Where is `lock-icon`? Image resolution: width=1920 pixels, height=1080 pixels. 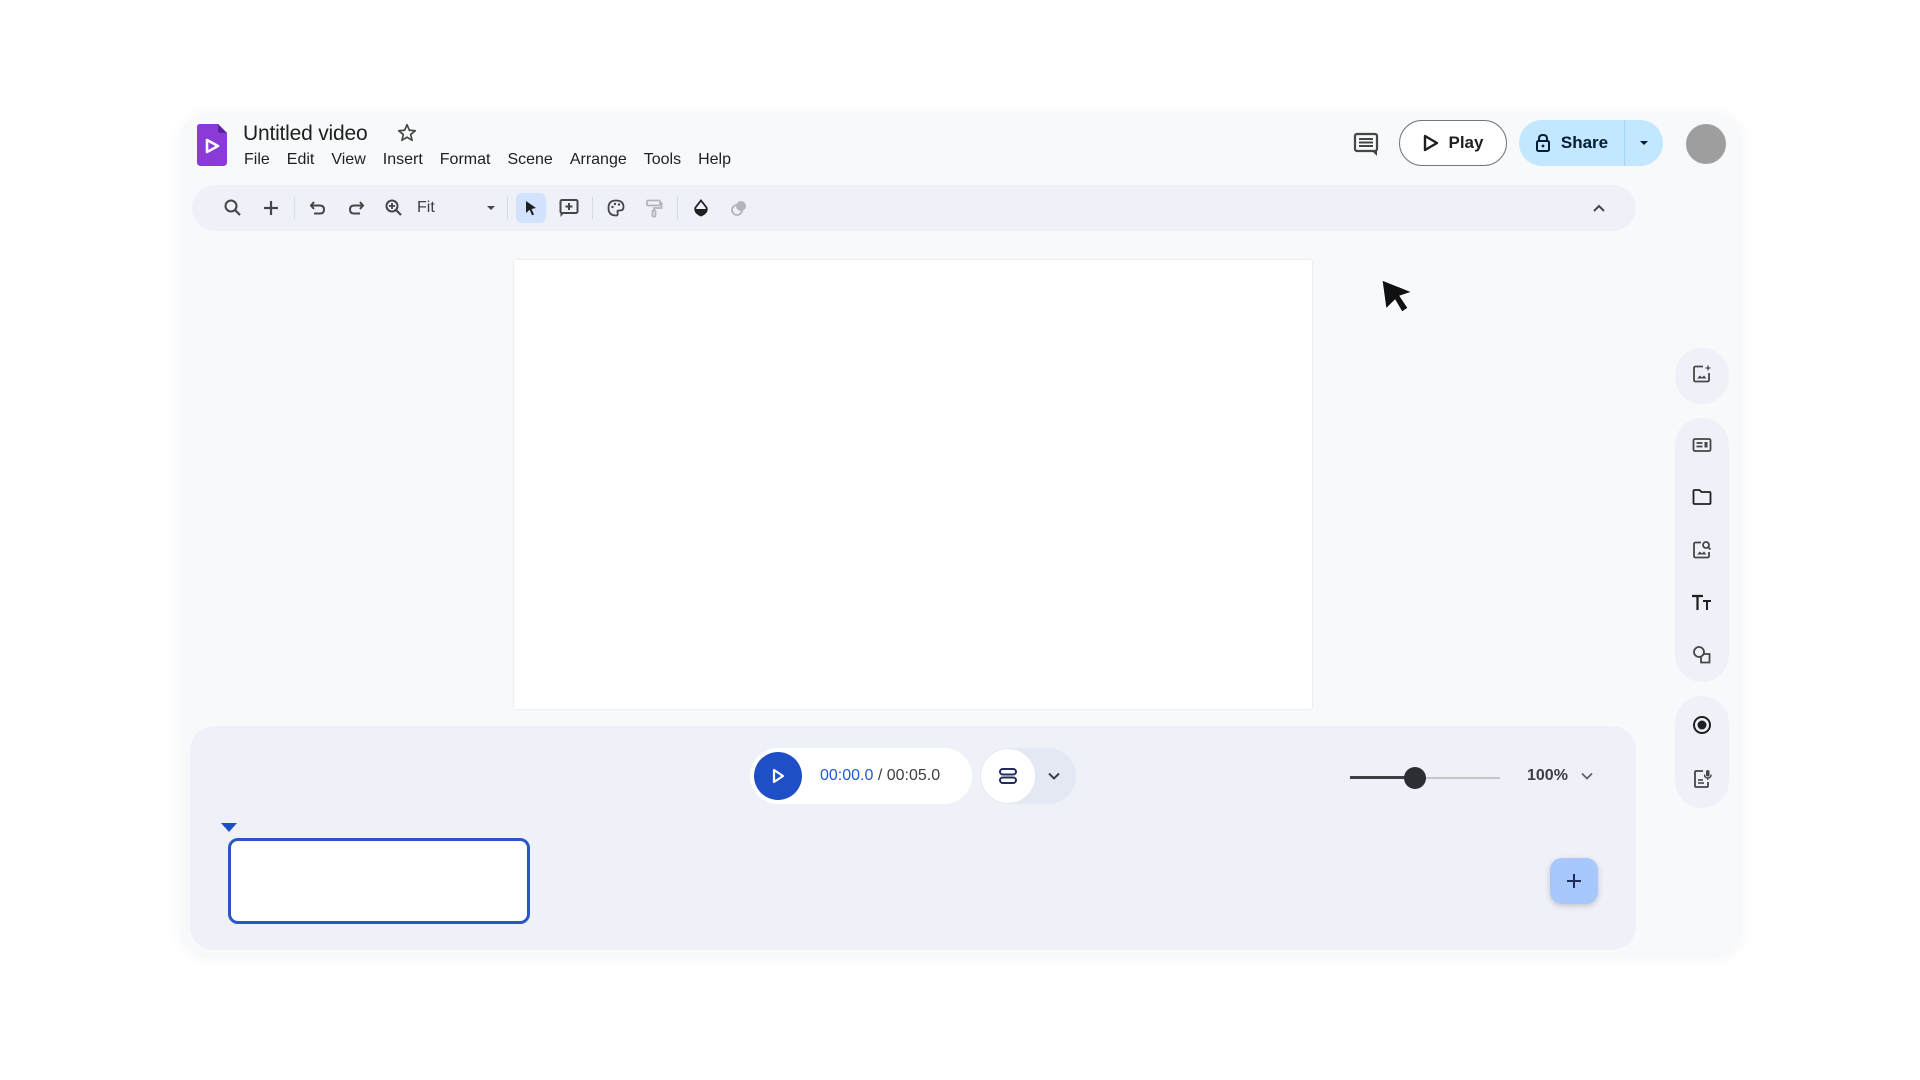
lock-icon is located at coordinates (1542, 142).